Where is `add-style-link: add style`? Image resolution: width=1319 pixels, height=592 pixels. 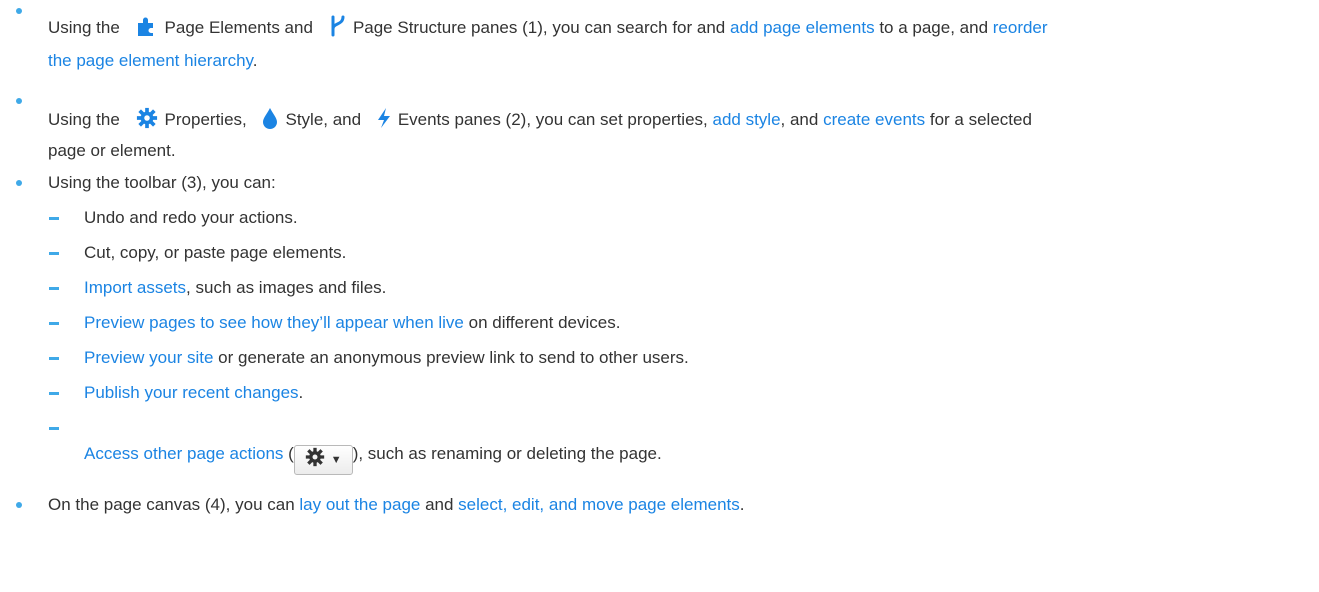 add-style-link: add style is located at coordinates (746, 119).